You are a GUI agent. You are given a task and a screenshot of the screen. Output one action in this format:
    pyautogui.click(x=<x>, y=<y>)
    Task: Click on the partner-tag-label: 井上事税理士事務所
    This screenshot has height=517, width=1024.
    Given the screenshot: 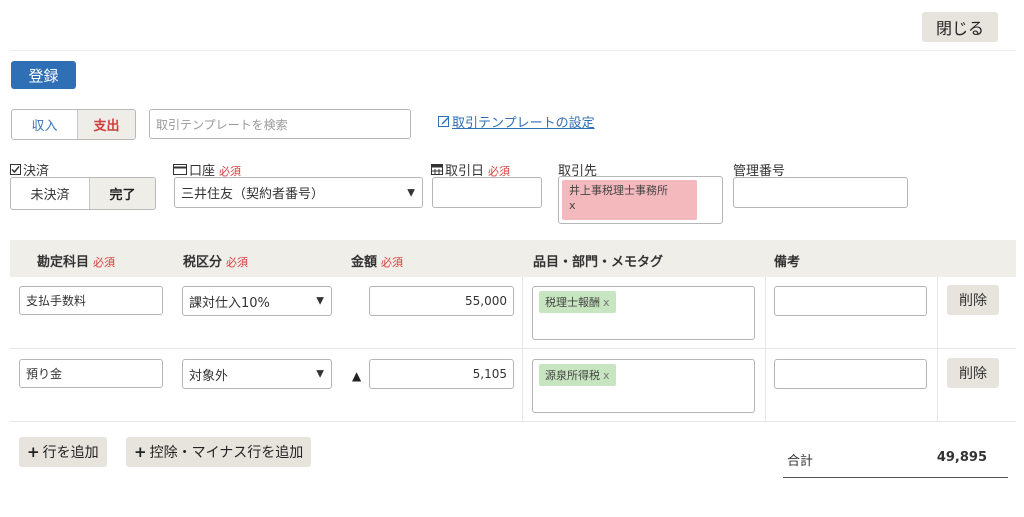 What is the action you would take?
    pyautogui.click(x=618, y=190)
    